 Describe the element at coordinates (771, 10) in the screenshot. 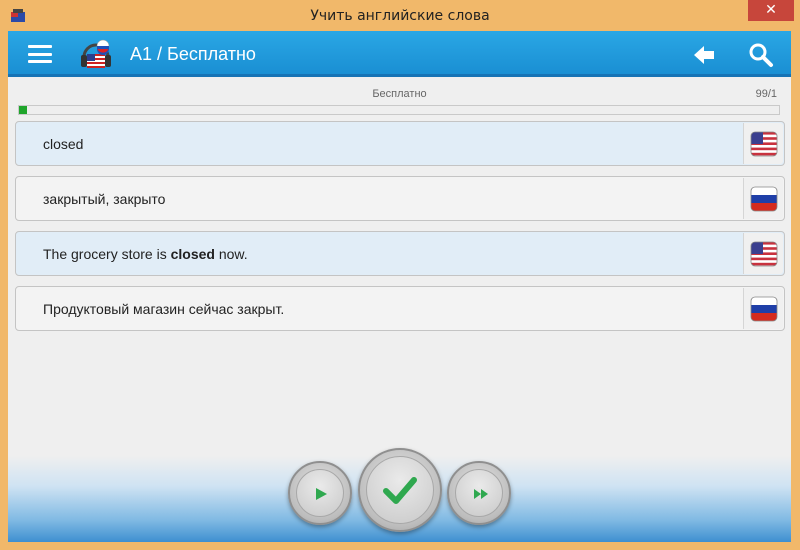

I see `window-close-button: ✕` at that location.